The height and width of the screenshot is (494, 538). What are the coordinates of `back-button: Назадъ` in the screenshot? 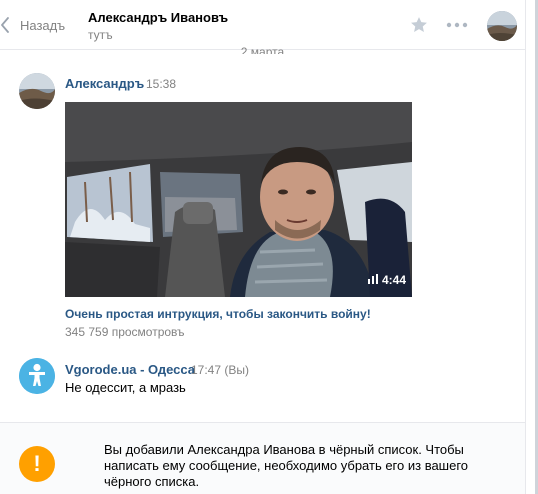 It's located at (32, 25).